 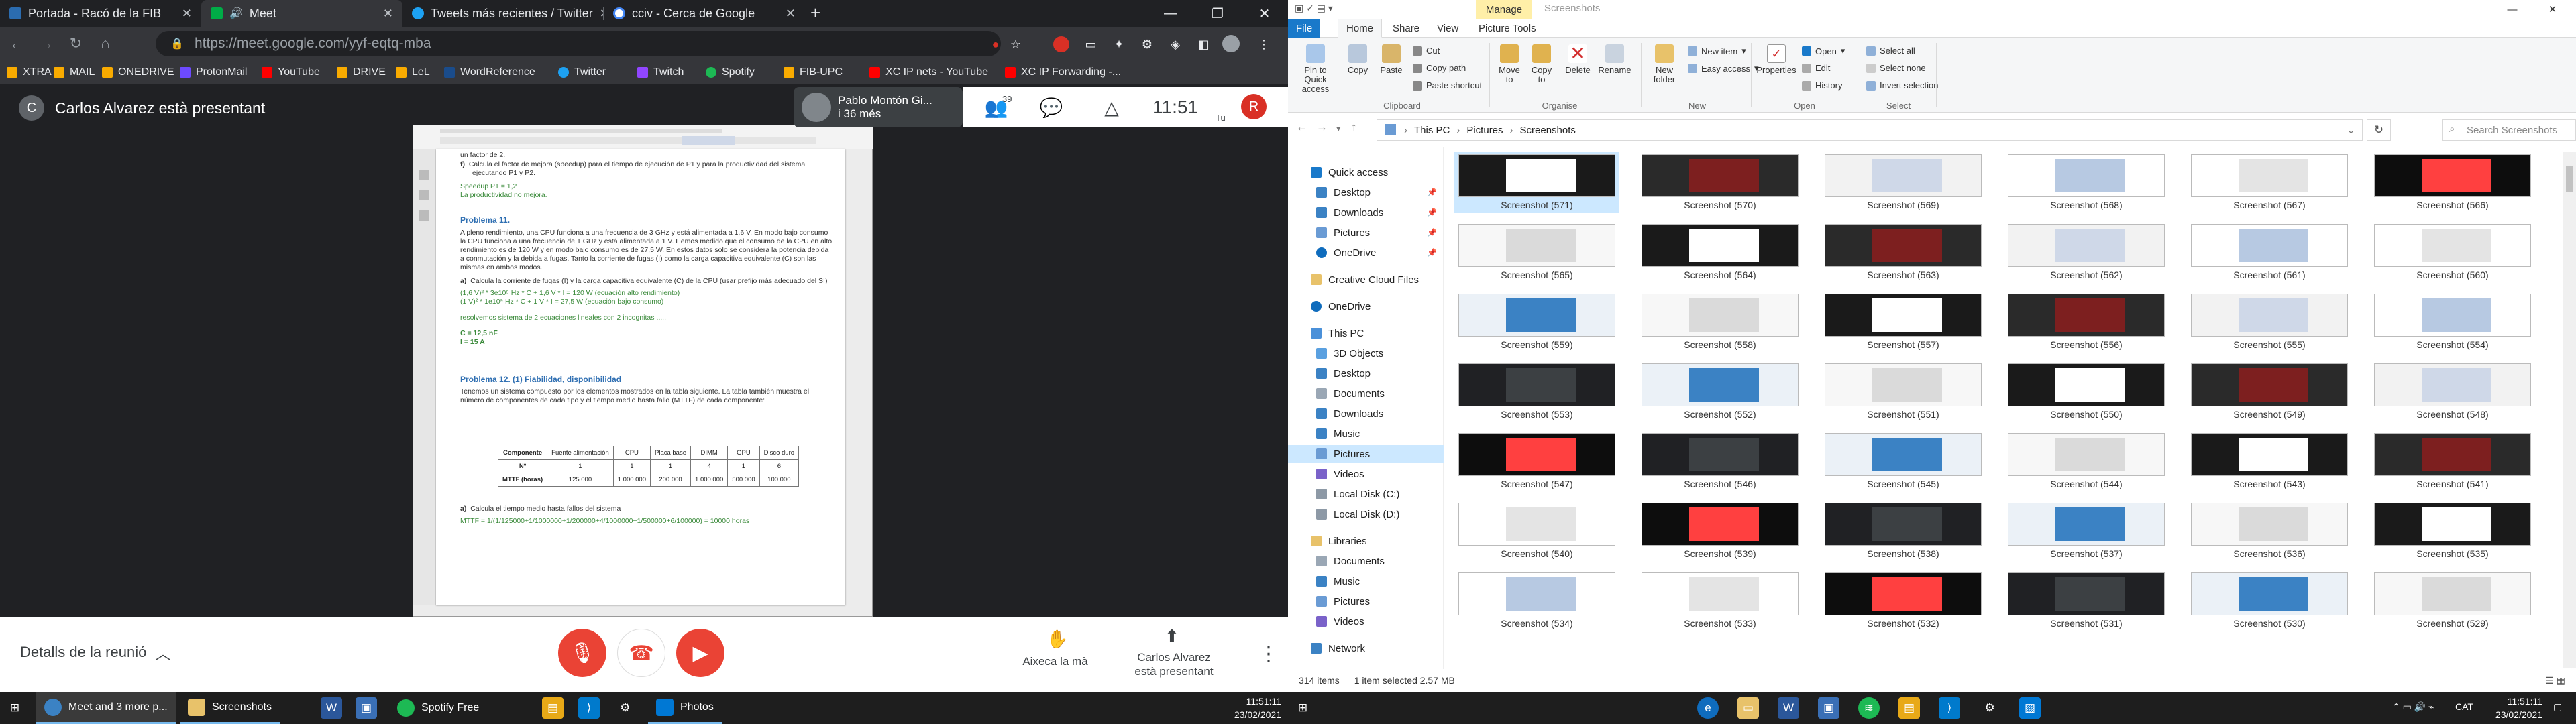 I want to click on nav-videos: Videos, so click(x=1340, y=474).